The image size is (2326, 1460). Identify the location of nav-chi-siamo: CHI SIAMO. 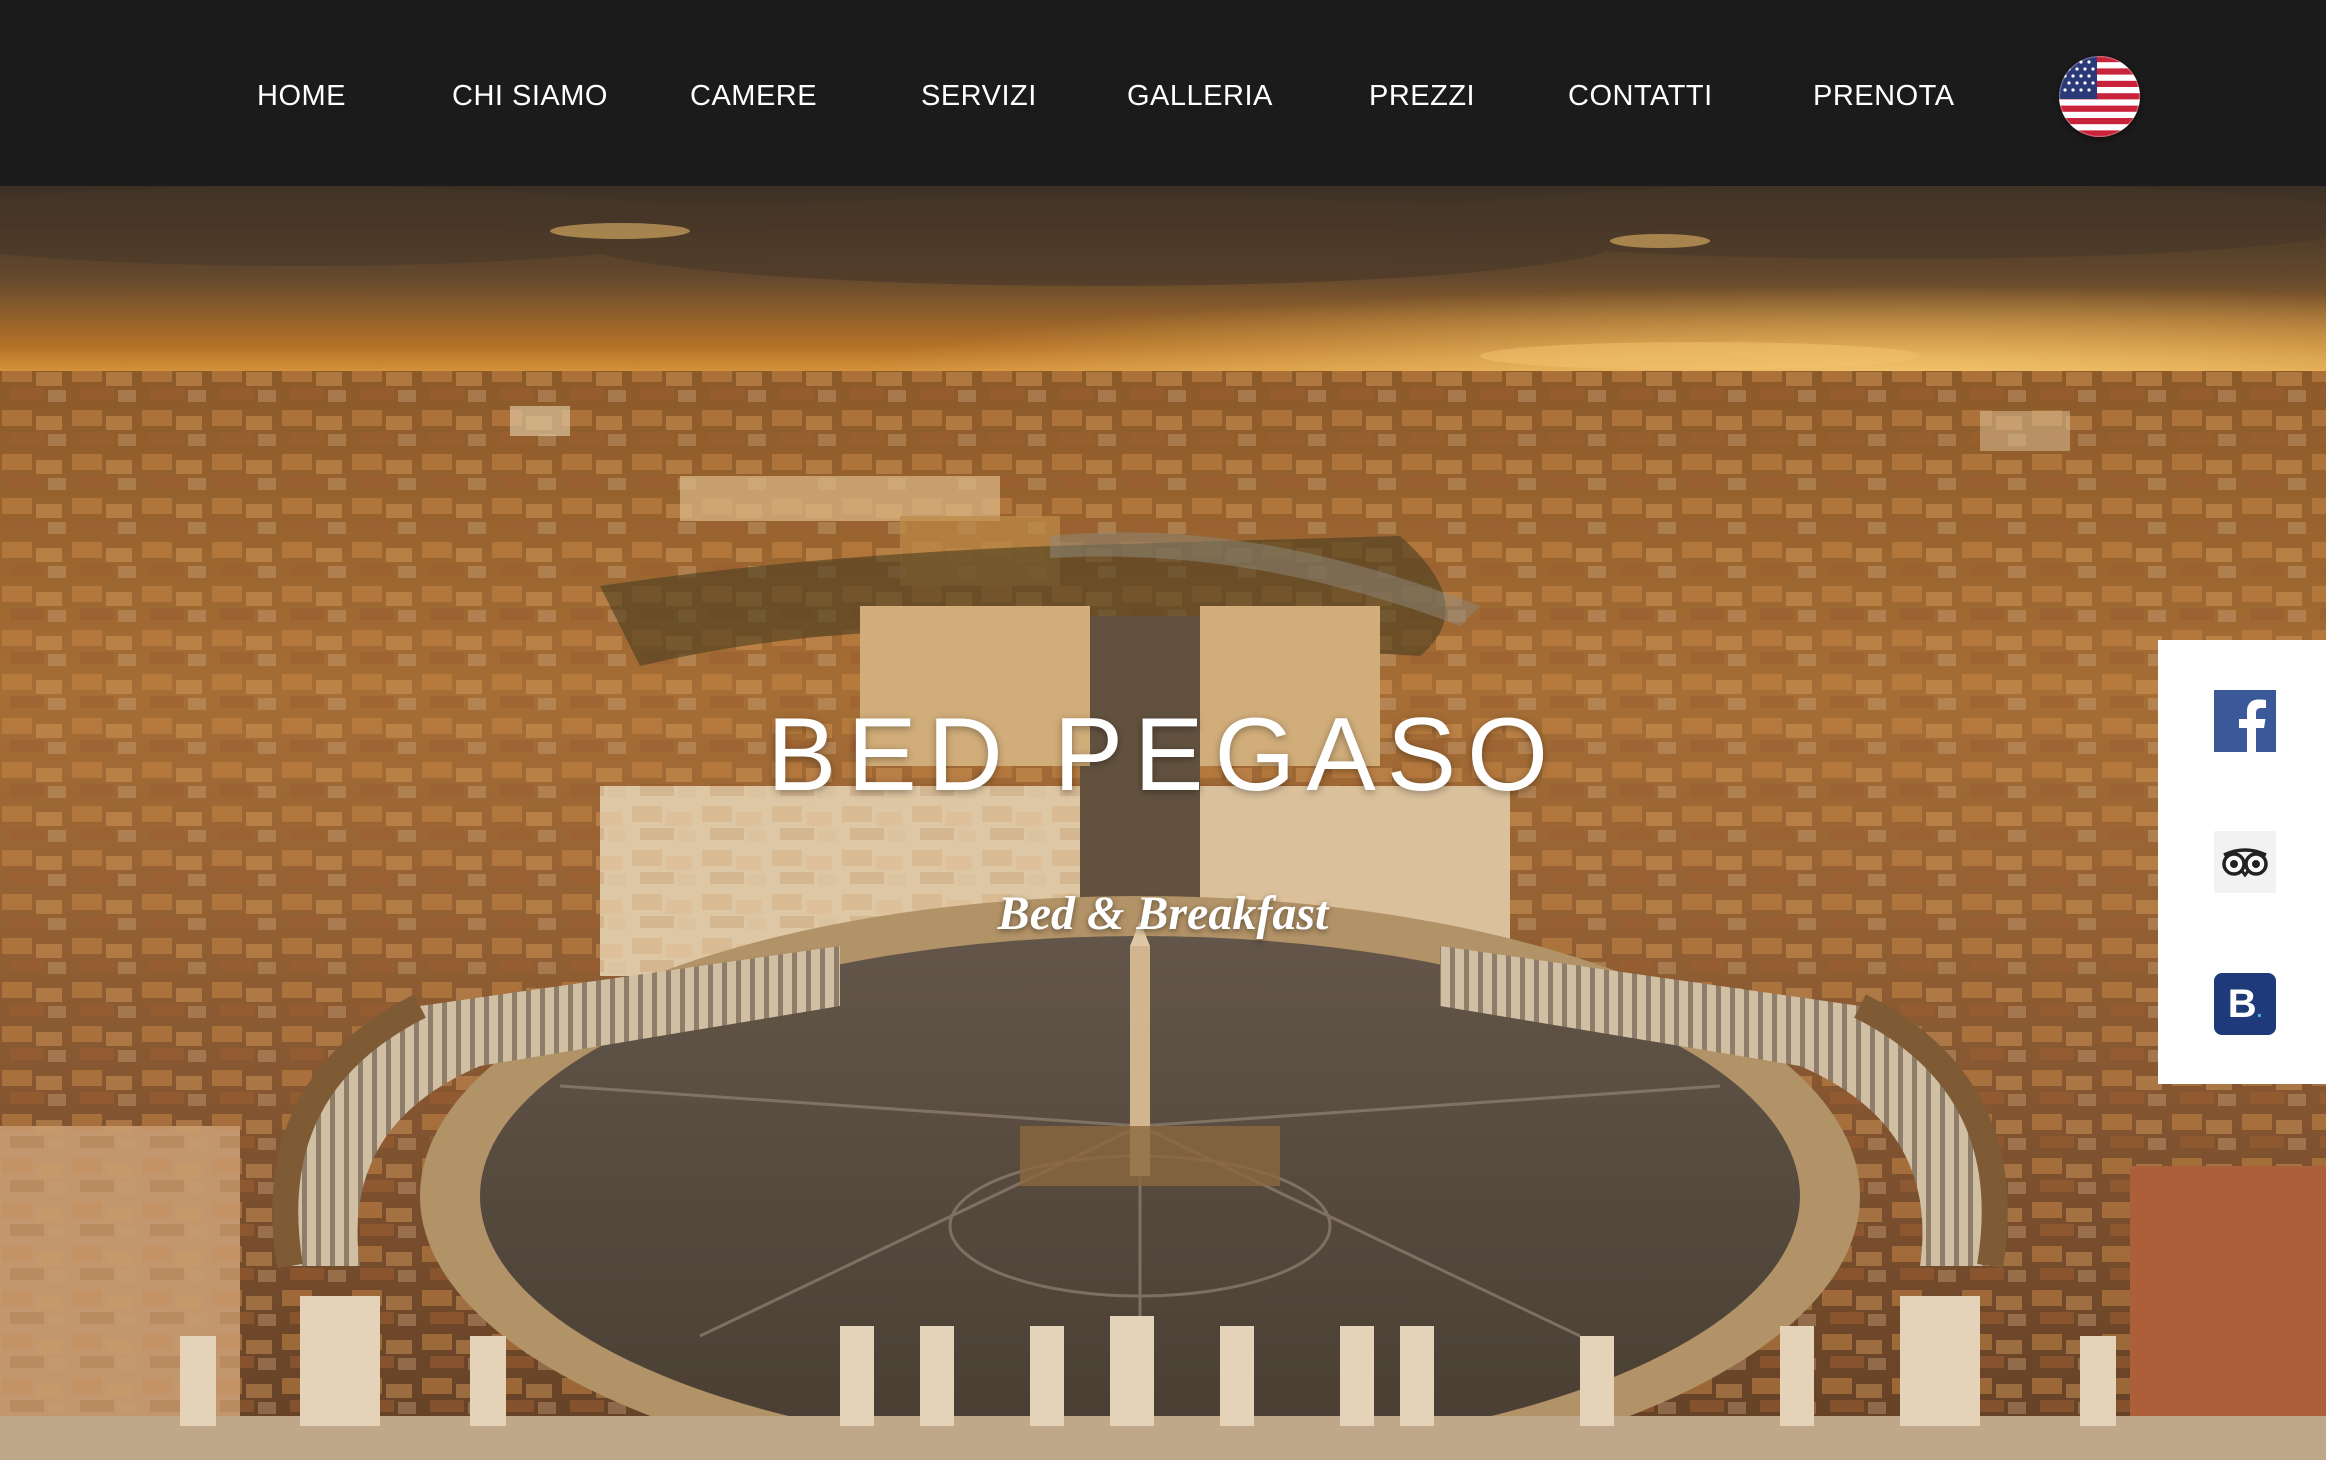
(530, 96).